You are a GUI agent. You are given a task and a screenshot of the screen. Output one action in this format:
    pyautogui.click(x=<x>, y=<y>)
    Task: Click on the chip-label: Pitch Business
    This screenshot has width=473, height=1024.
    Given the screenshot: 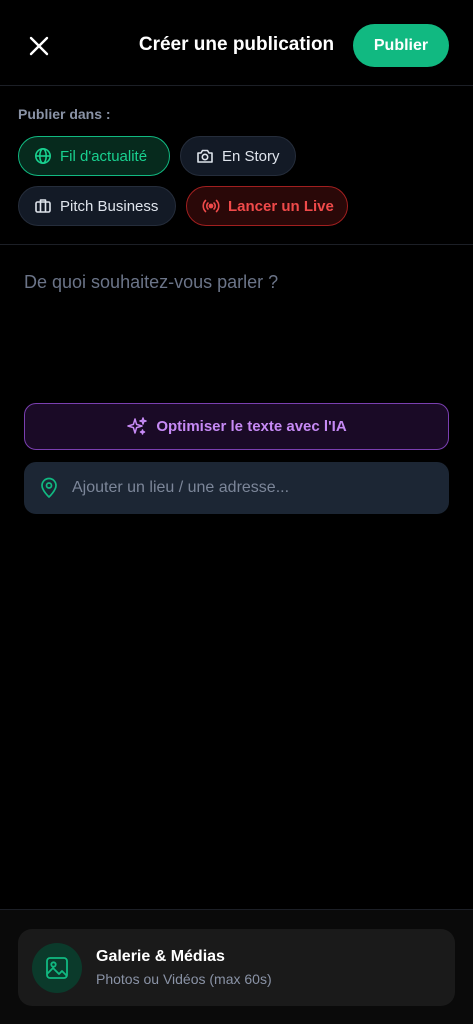 What is the action you would take?
    pyautogui.click(x=109, y=206)
    